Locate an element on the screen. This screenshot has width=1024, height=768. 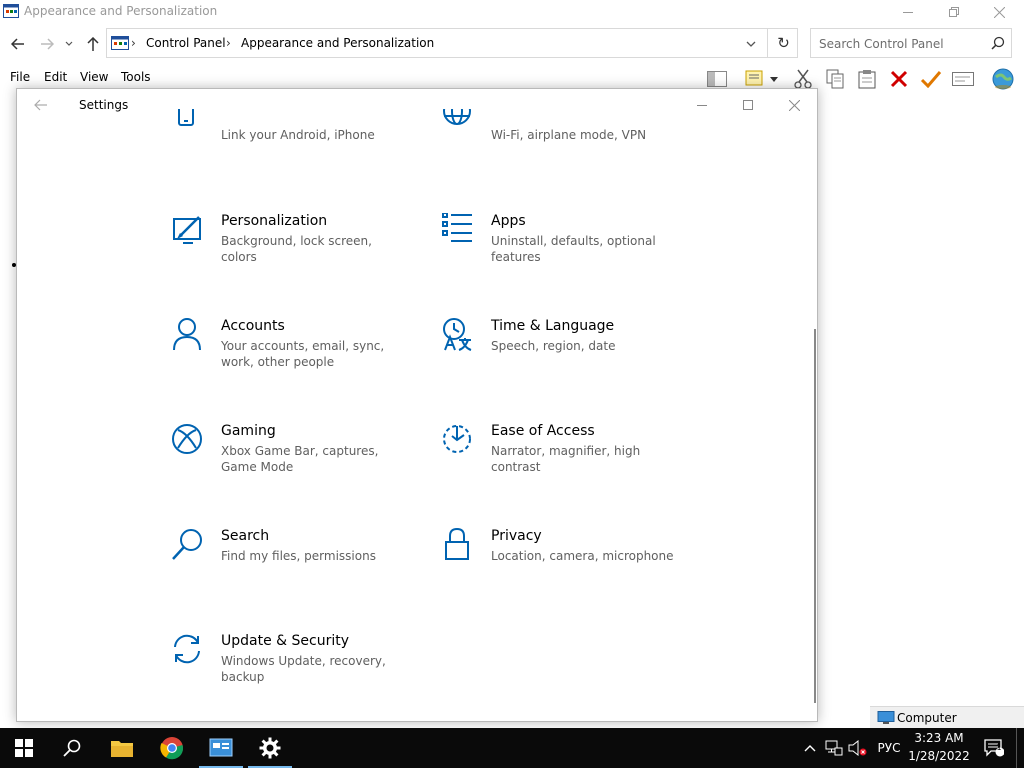
input-language-indicator: РУС is located at coordinates (889, 748).